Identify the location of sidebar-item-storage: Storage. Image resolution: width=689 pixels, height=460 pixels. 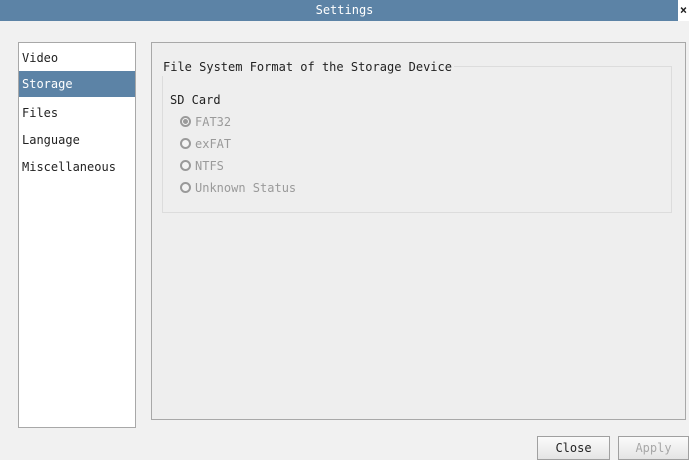
(77, 84).